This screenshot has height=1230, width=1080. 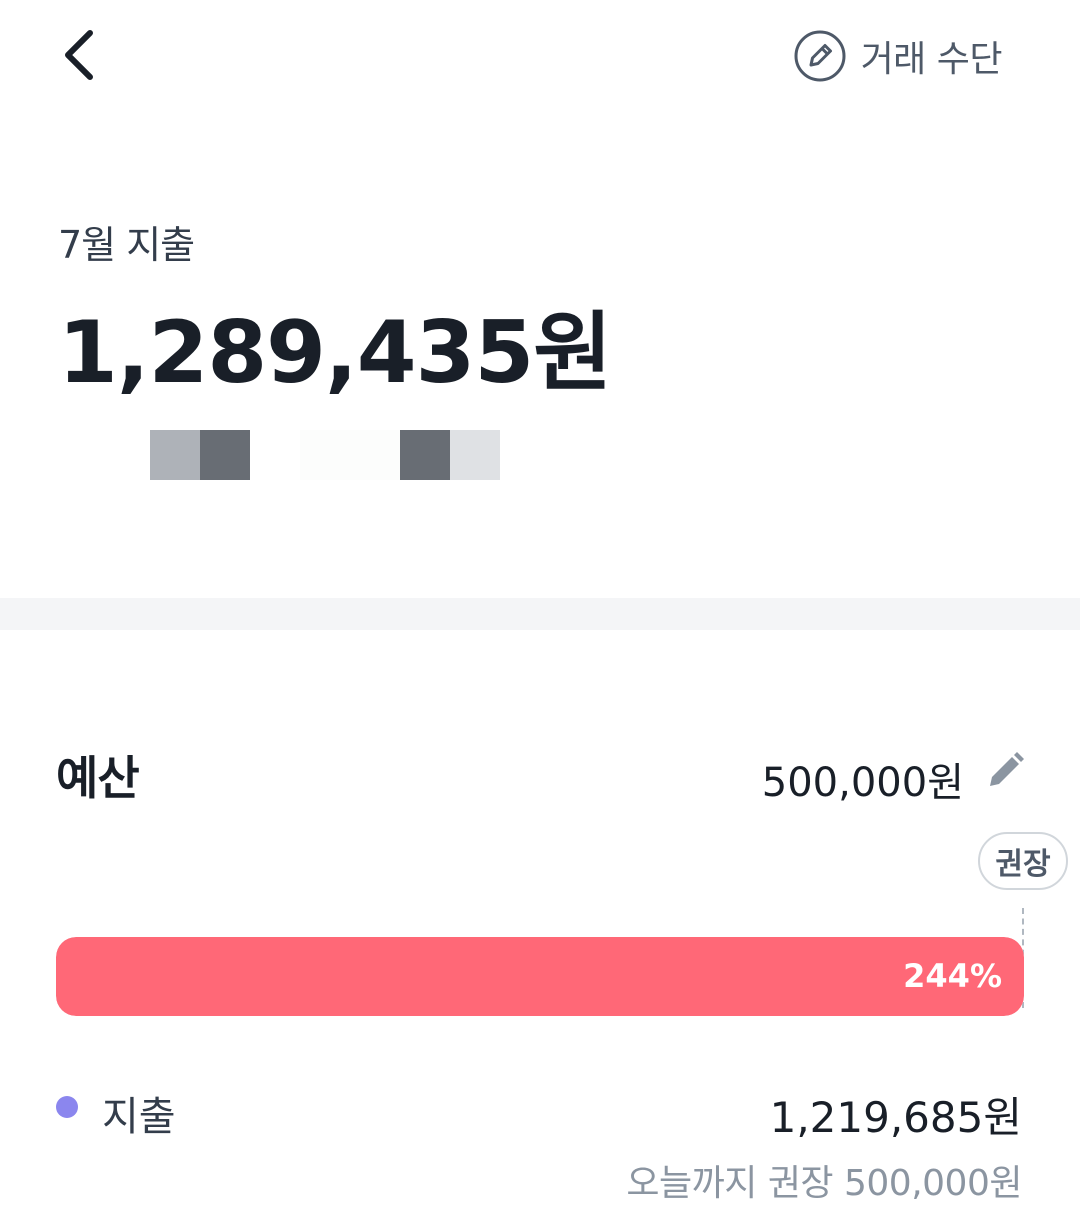 What do you see at coordinates (931, 59) in the screenshot?
I see `payment-method-label: 거래 수단` at bounding box center [931, 59].